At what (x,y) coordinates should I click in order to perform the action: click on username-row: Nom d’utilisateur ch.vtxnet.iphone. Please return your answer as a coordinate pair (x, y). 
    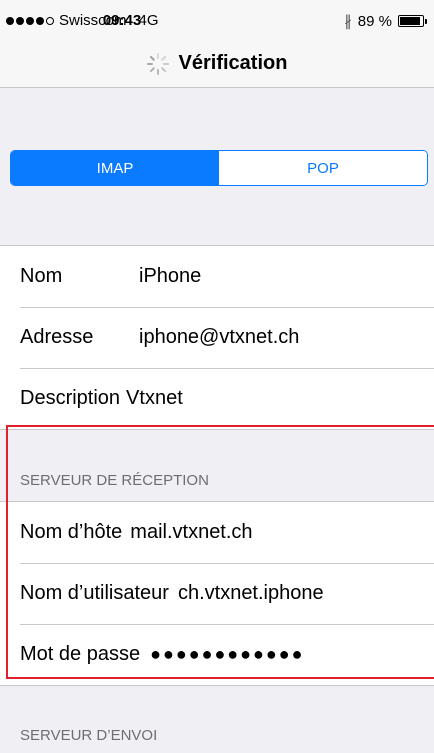
    Looking at the image, I should click on (217, 593).